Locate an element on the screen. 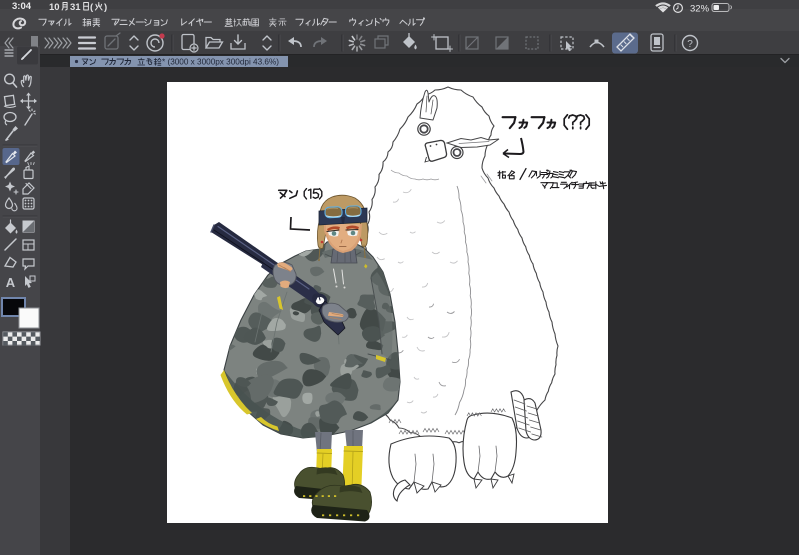 This screenshot has height=555, width=799. svg-text: * (3000 x 3000px 300dpi 43.6%) is located at coordinates (220, 62).